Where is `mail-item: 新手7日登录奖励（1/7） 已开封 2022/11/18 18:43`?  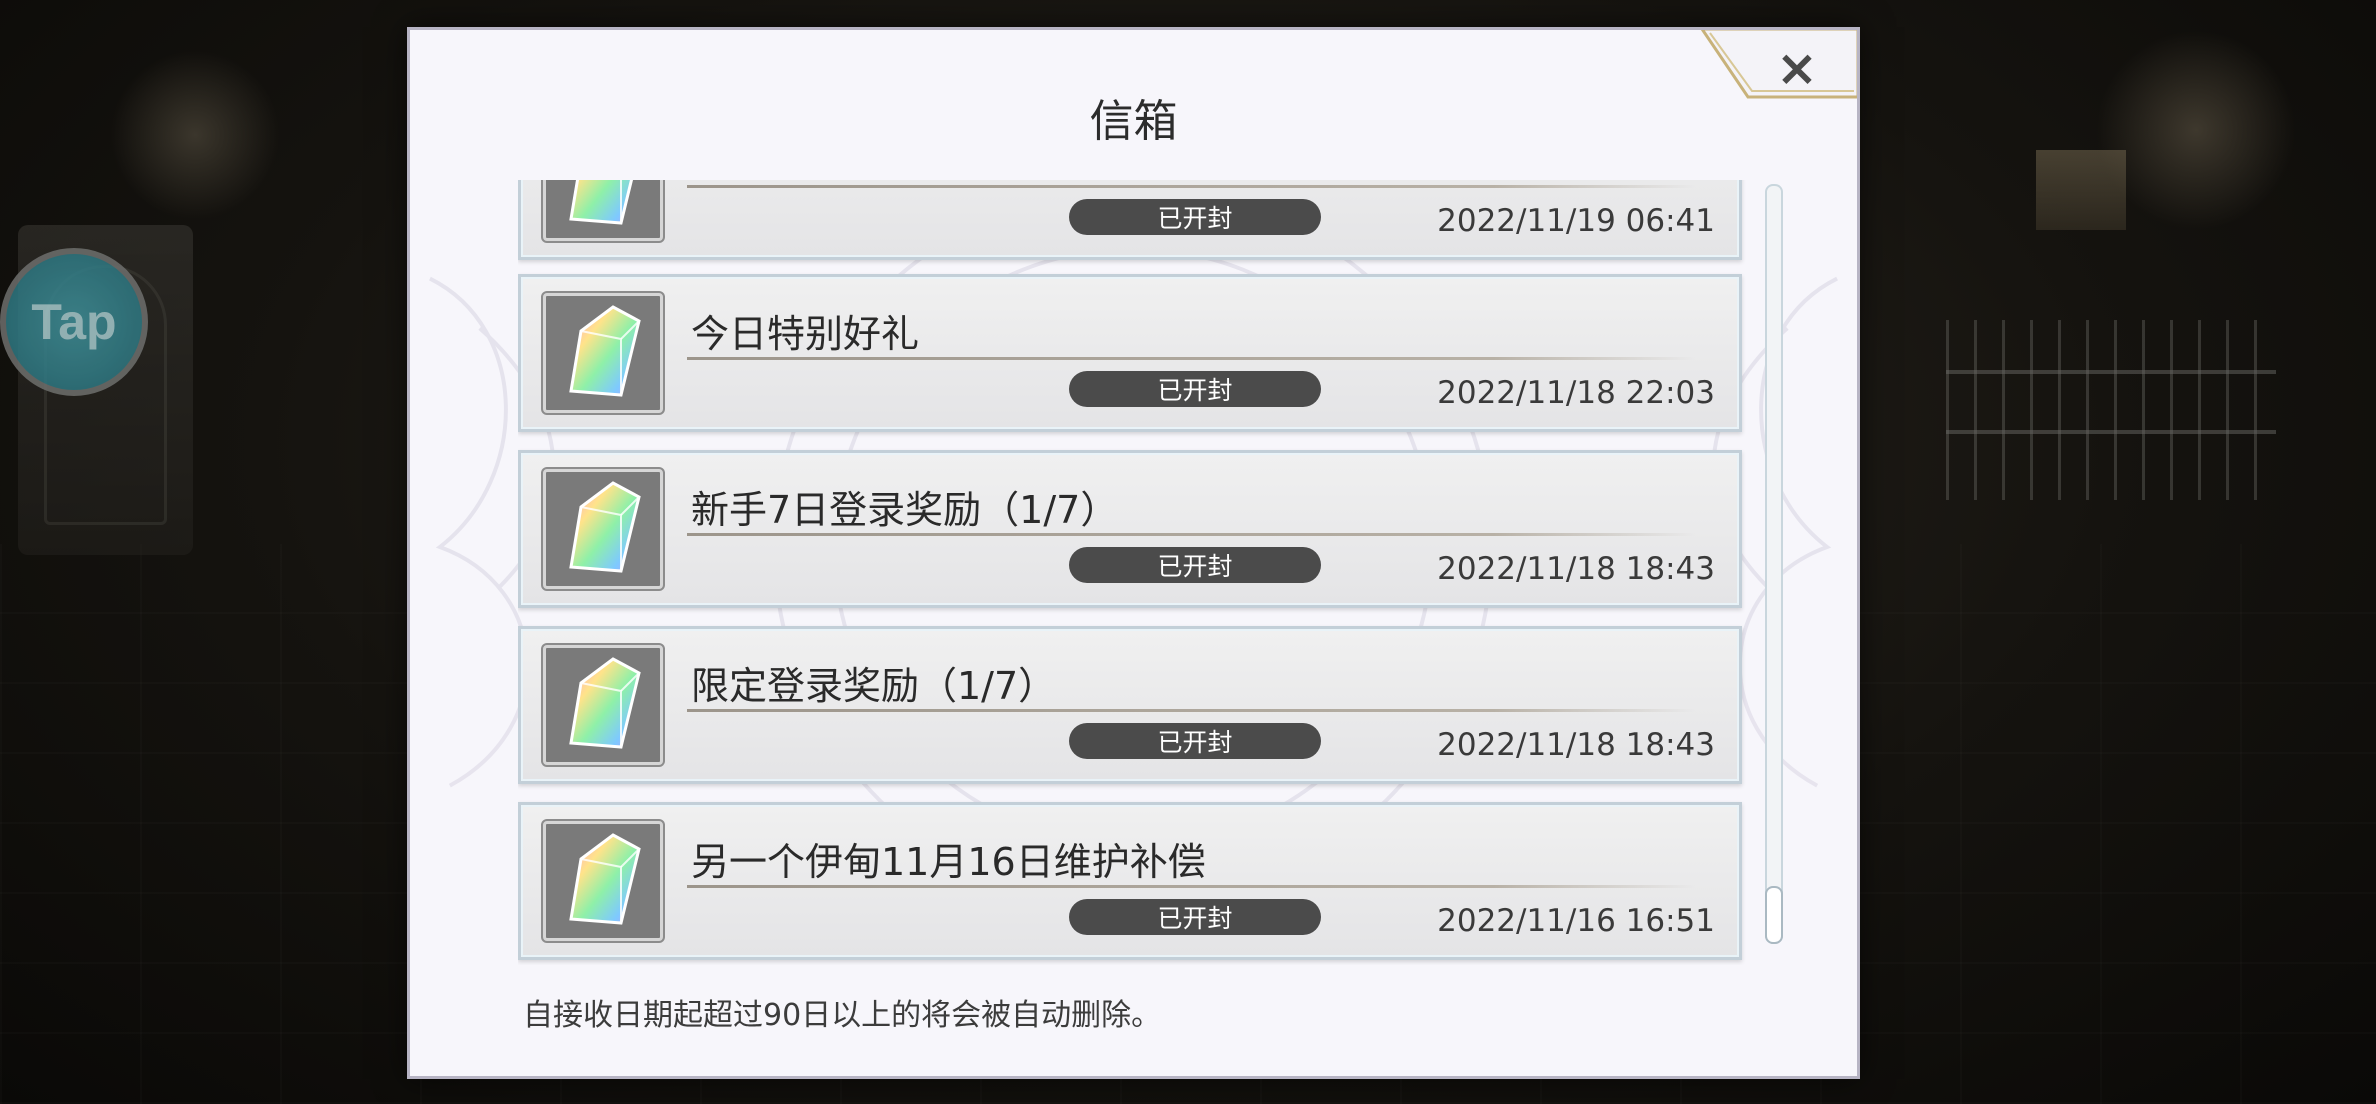
mail-item: 新手7日登录奖励（1/7） 已开封 2022/11/18 18:43 is located at coordinates (1130, 529).